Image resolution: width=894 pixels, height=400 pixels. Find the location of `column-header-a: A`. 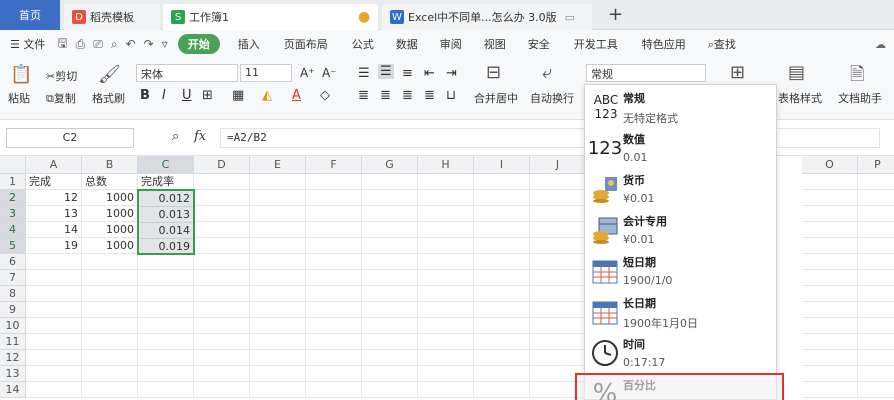

column-header-a: A is located at coordinates (54, 165).